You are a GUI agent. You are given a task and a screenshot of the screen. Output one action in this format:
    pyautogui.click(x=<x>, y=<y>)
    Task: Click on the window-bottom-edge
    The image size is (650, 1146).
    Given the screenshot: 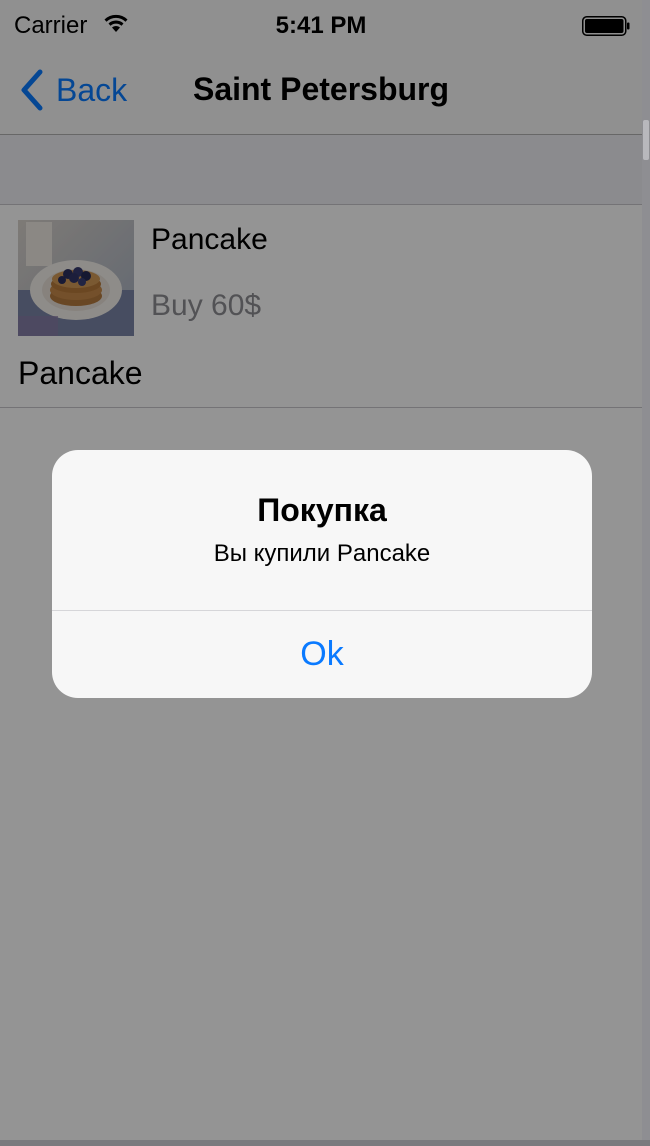 What is the action you would take?
    pyautogui.click(x=325, y=1143)
    